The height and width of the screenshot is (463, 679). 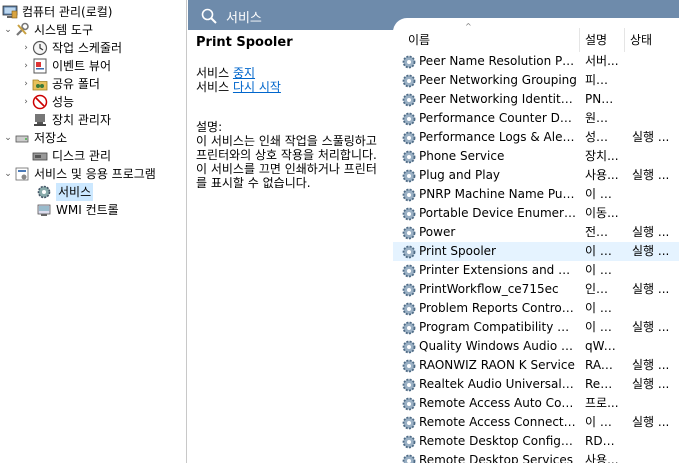 What do you see at coordinates (286, 169) in the screenshot?
I see `description-line: 이 서비스를 끄면 인쇄하거나 프린터` at bounding box center [286, 169].